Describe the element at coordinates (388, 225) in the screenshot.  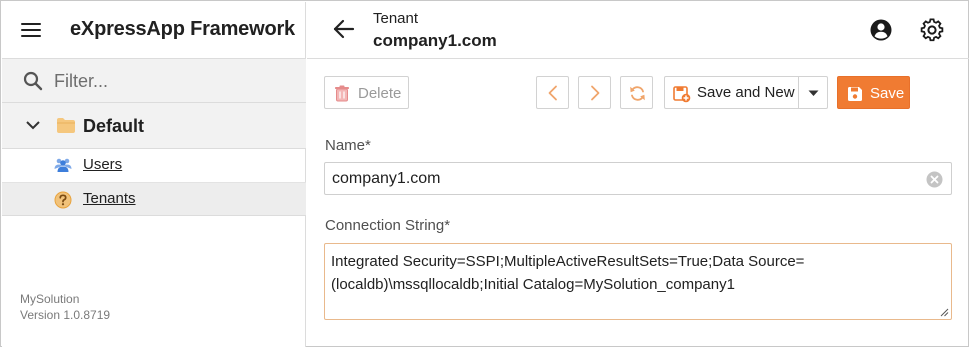
I see `connection-string-label: Connection String*` at that location.